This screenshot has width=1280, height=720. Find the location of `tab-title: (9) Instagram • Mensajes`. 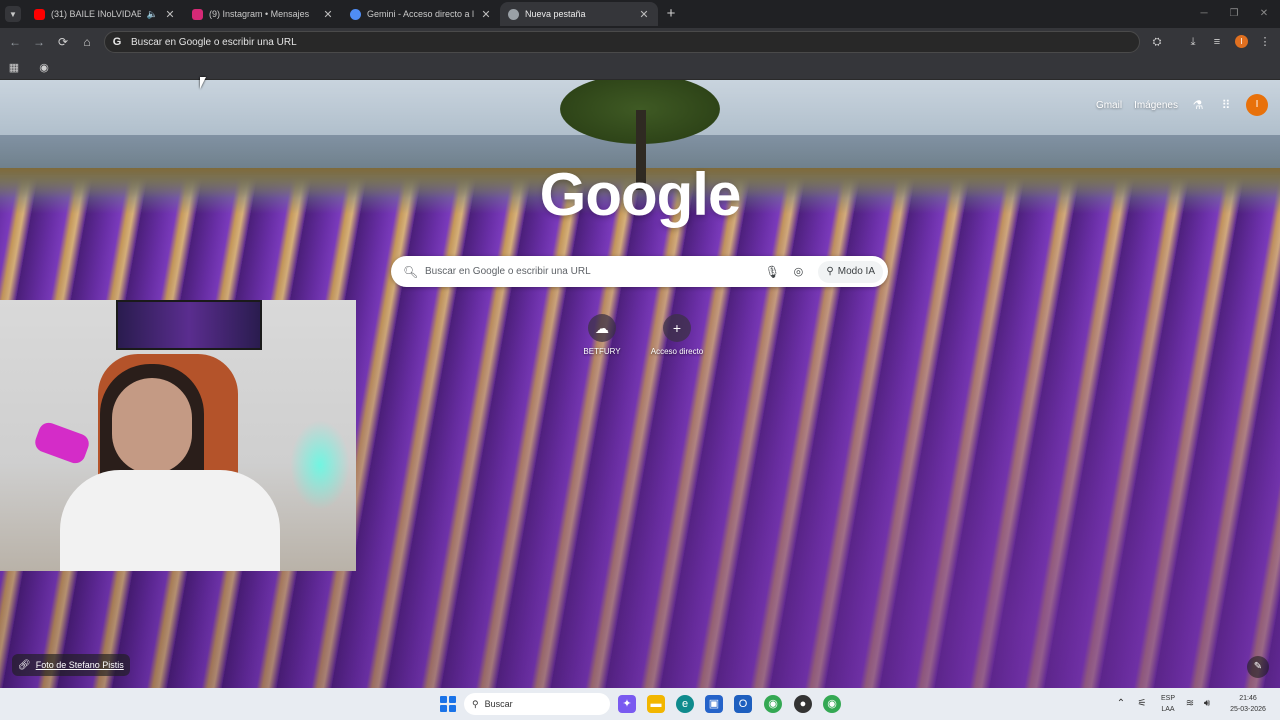

tab-title: (9) Instagram • Mensajes is located at coordinates (259, 14).